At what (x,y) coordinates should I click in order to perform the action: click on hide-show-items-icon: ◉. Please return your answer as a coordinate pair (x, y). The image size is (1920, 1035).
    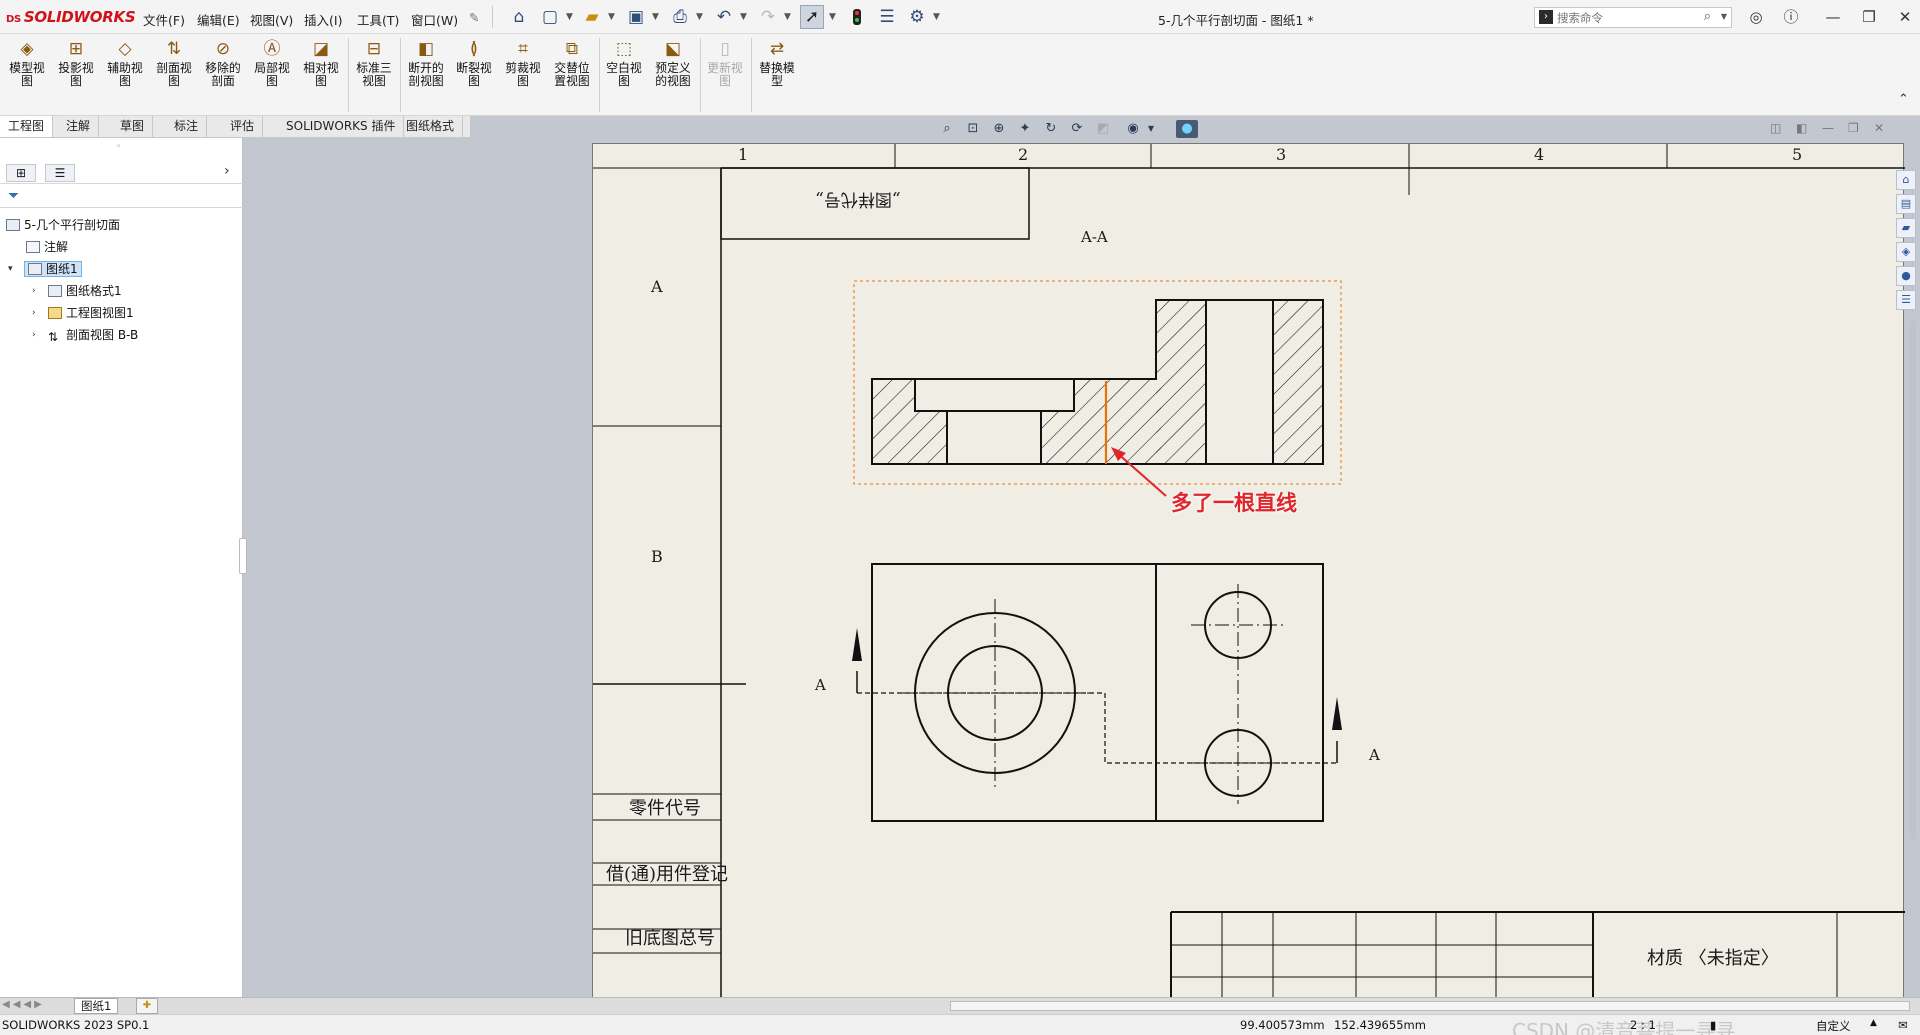
    Looking at the image, I should click on (1133, 129).